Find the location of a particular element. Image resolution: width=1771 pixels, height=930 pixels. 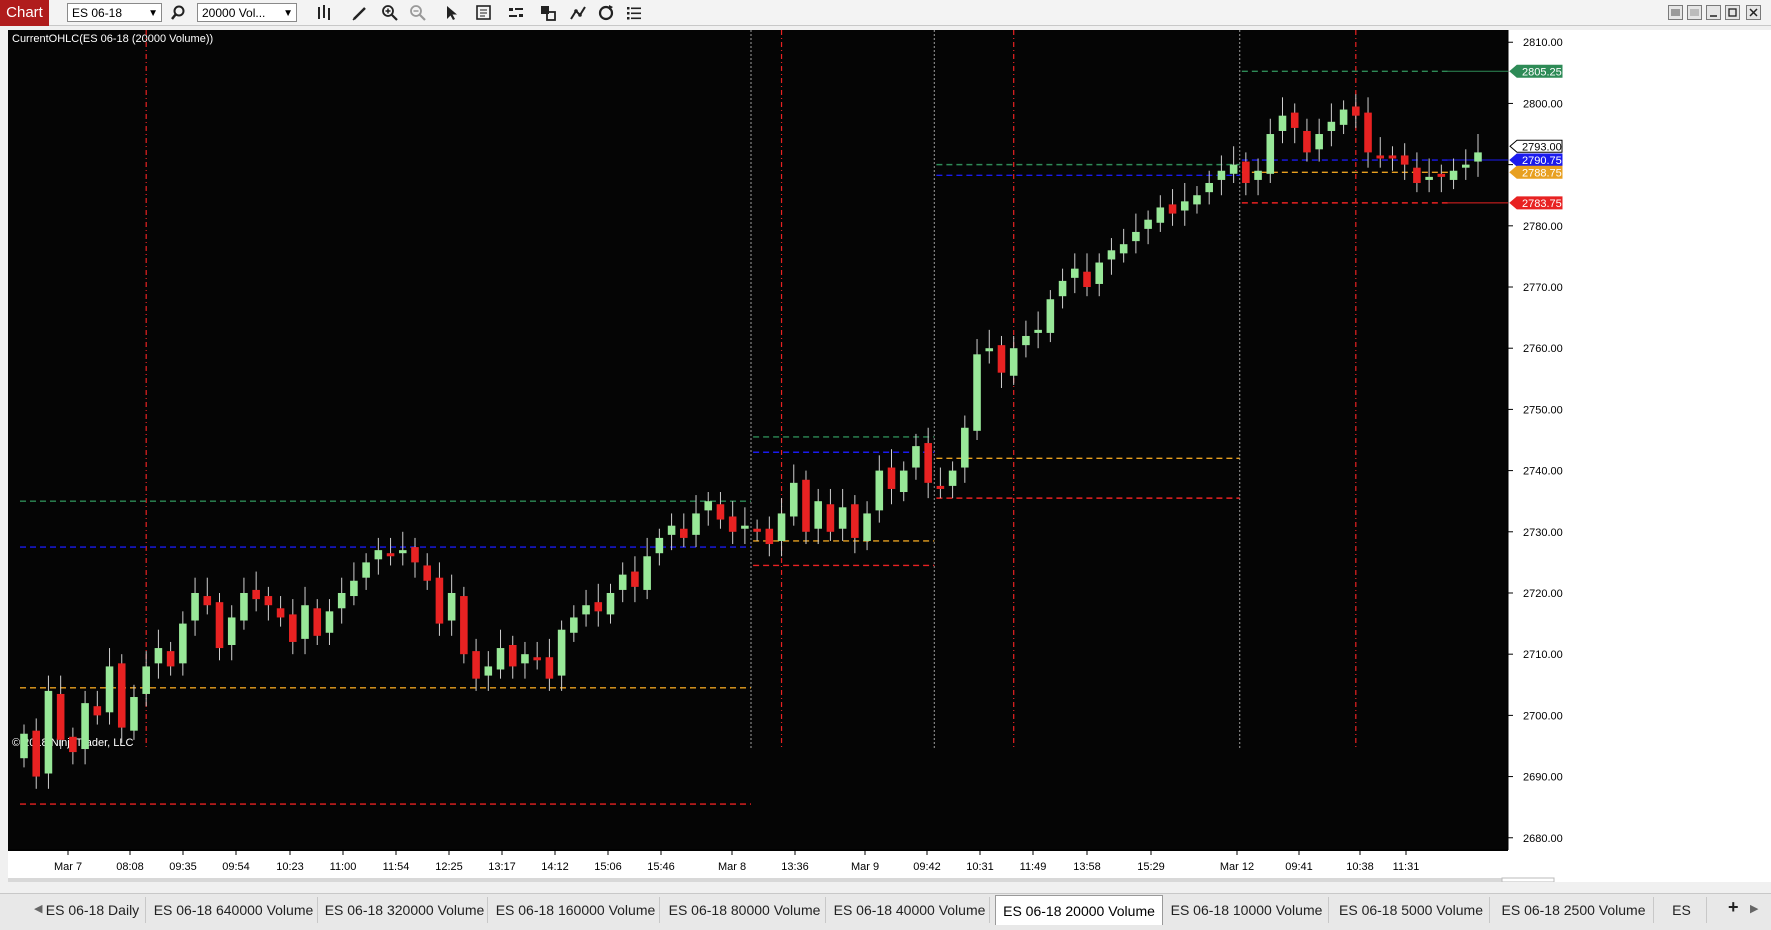

time-tick-label: 12:25 is located at coordinates (449, 867).